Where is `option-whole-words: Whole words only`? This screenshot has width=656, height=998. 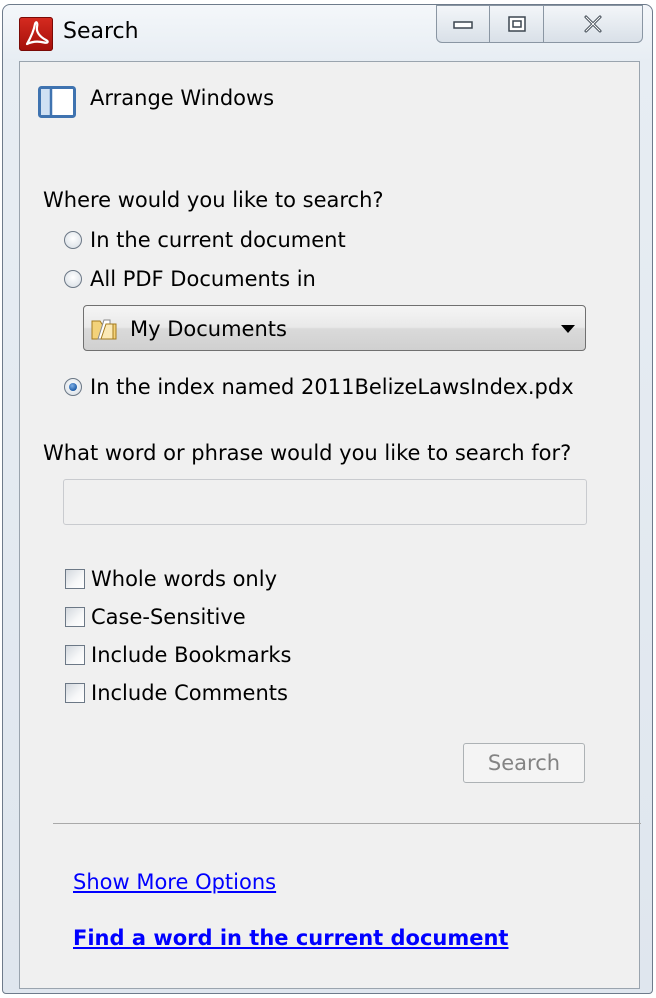 option-whole-words: Whole words only is located at coordinates (171, 579).